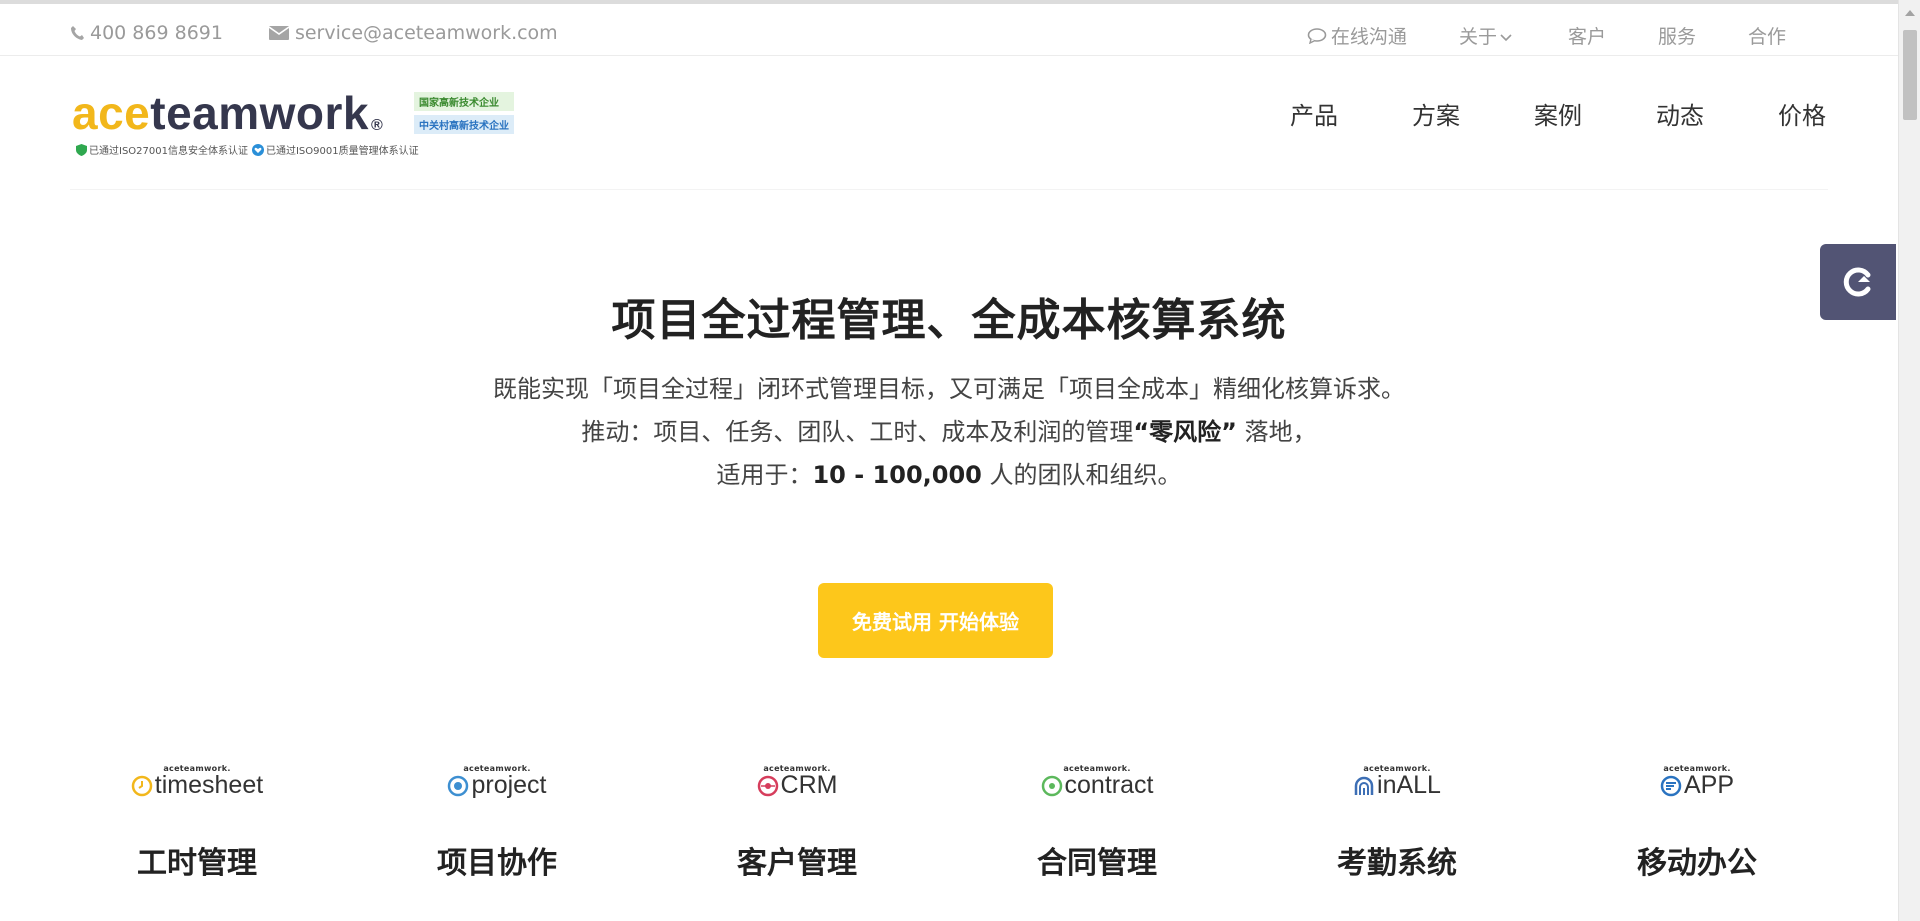 This screenshot has width=1920, height=921. Describe the element at coordinates (1697, 823) in the screenshot. I see `product-app: aceteamwork. APP 移动办公` at that location.